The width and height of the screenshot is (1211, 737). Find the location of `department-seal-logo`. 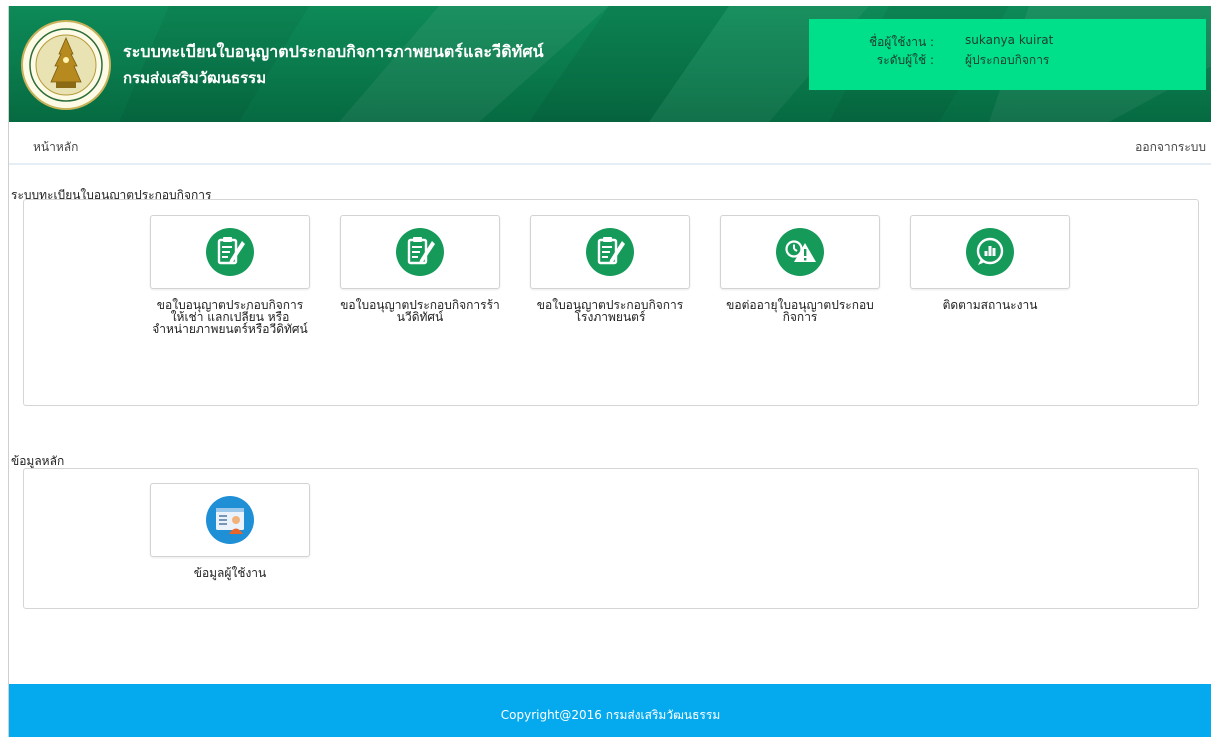

department-seal-logo is located at coordinates (66, 65).